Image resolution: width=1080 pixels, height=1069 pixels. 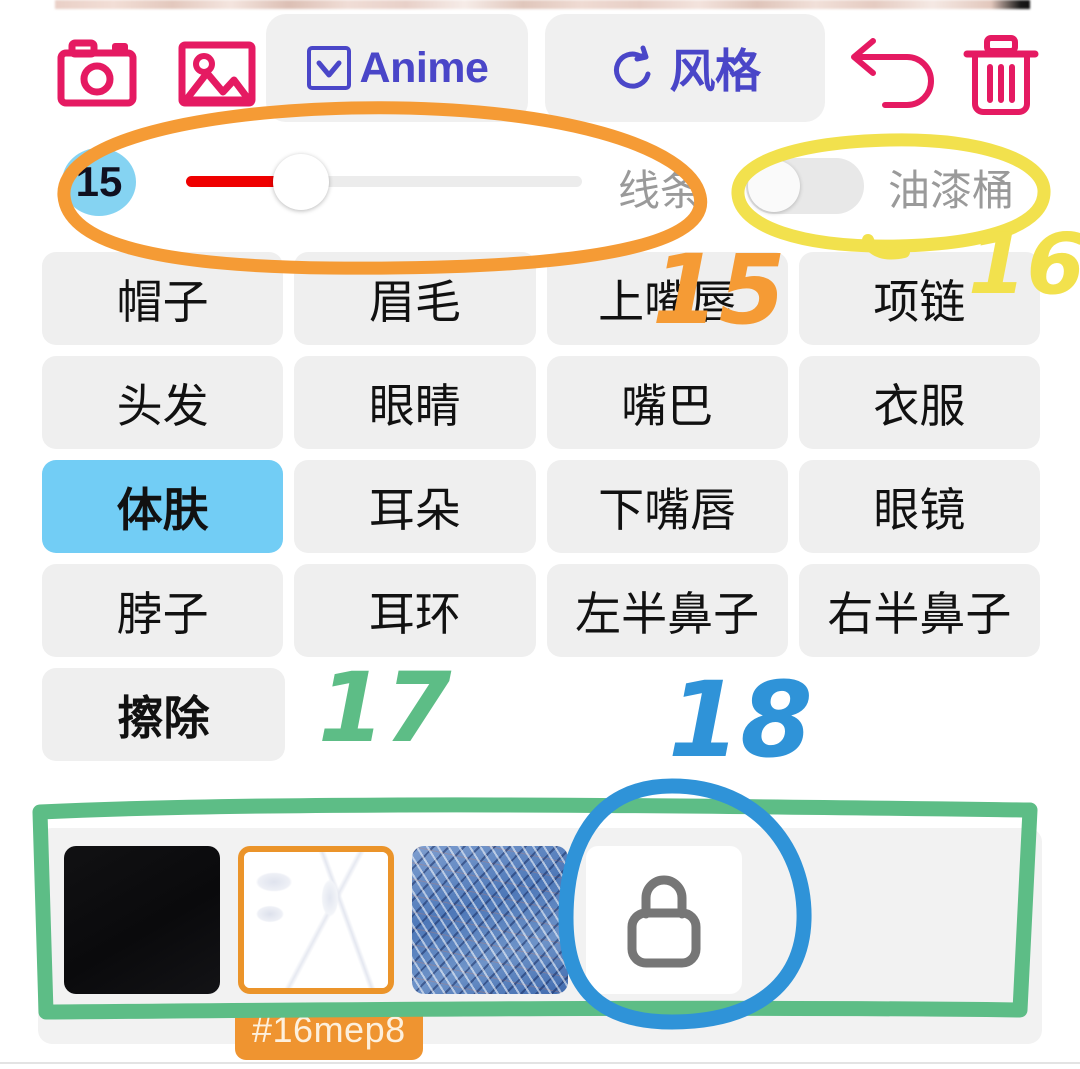 I want to click on brush-size-value: 15, so click(x=99, y=182).